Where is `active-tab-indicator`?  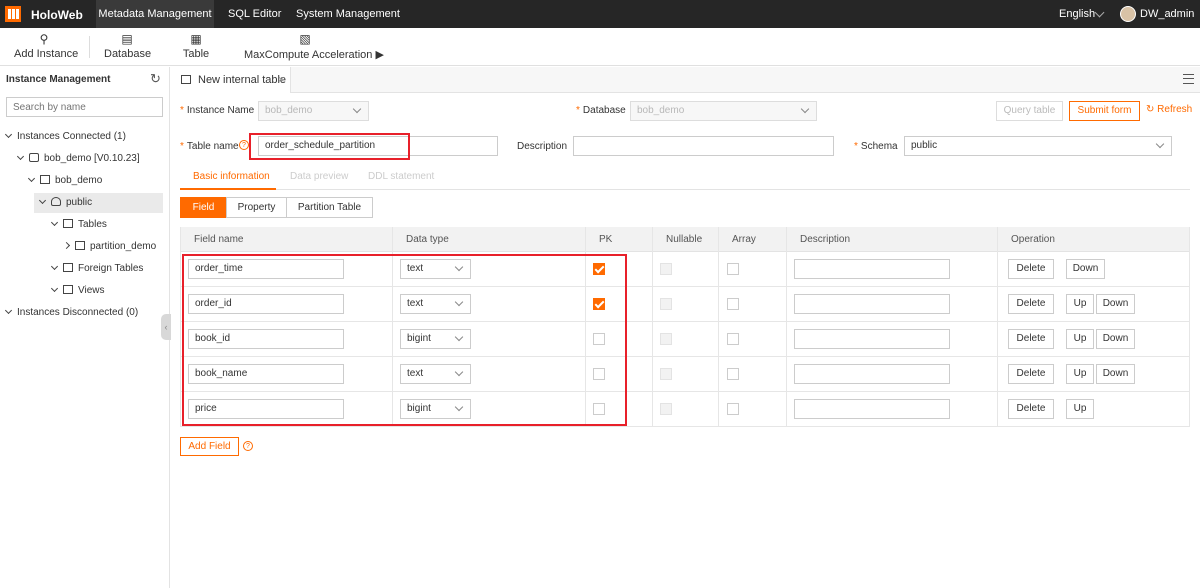 active-tab-indicator is located at coordinates (228, 189).